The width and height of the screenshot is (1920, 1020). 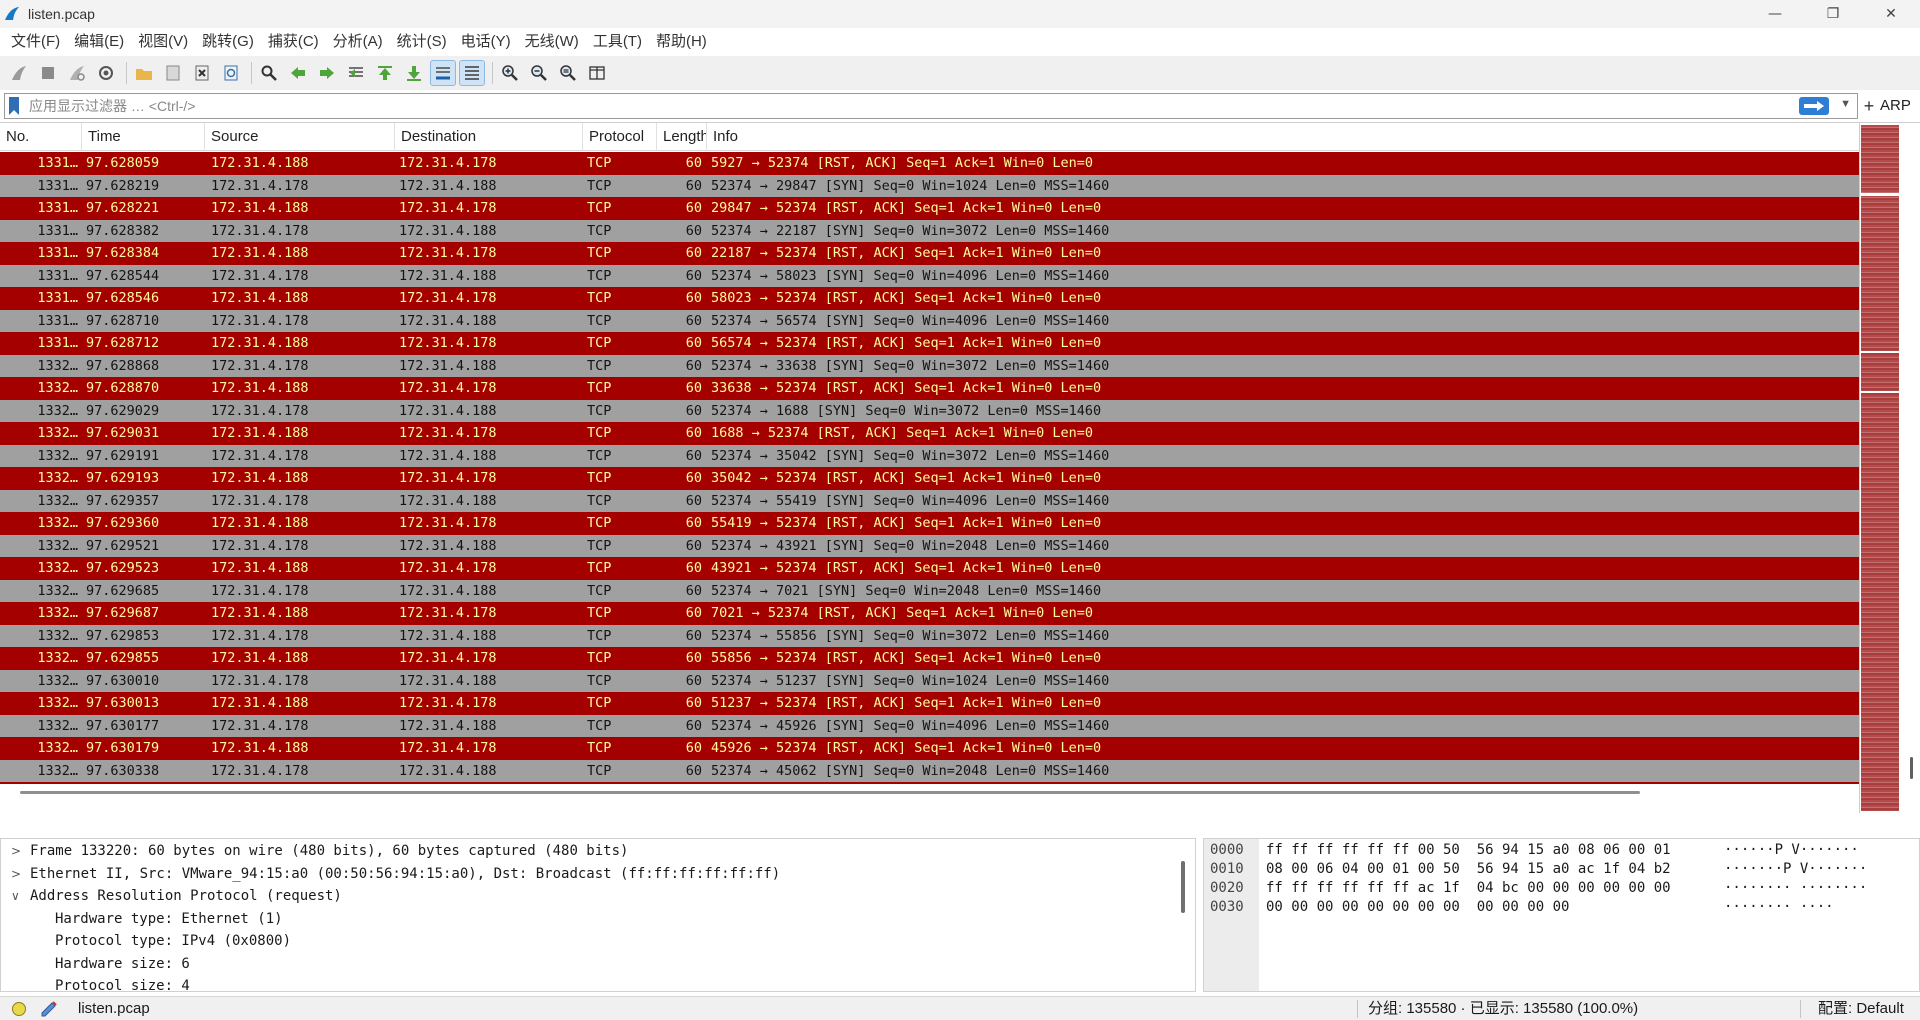 What do you see at coordinates (510, 73) in the screenshot?
I see `zoom-in-icon` at bounding box center [510, 73].